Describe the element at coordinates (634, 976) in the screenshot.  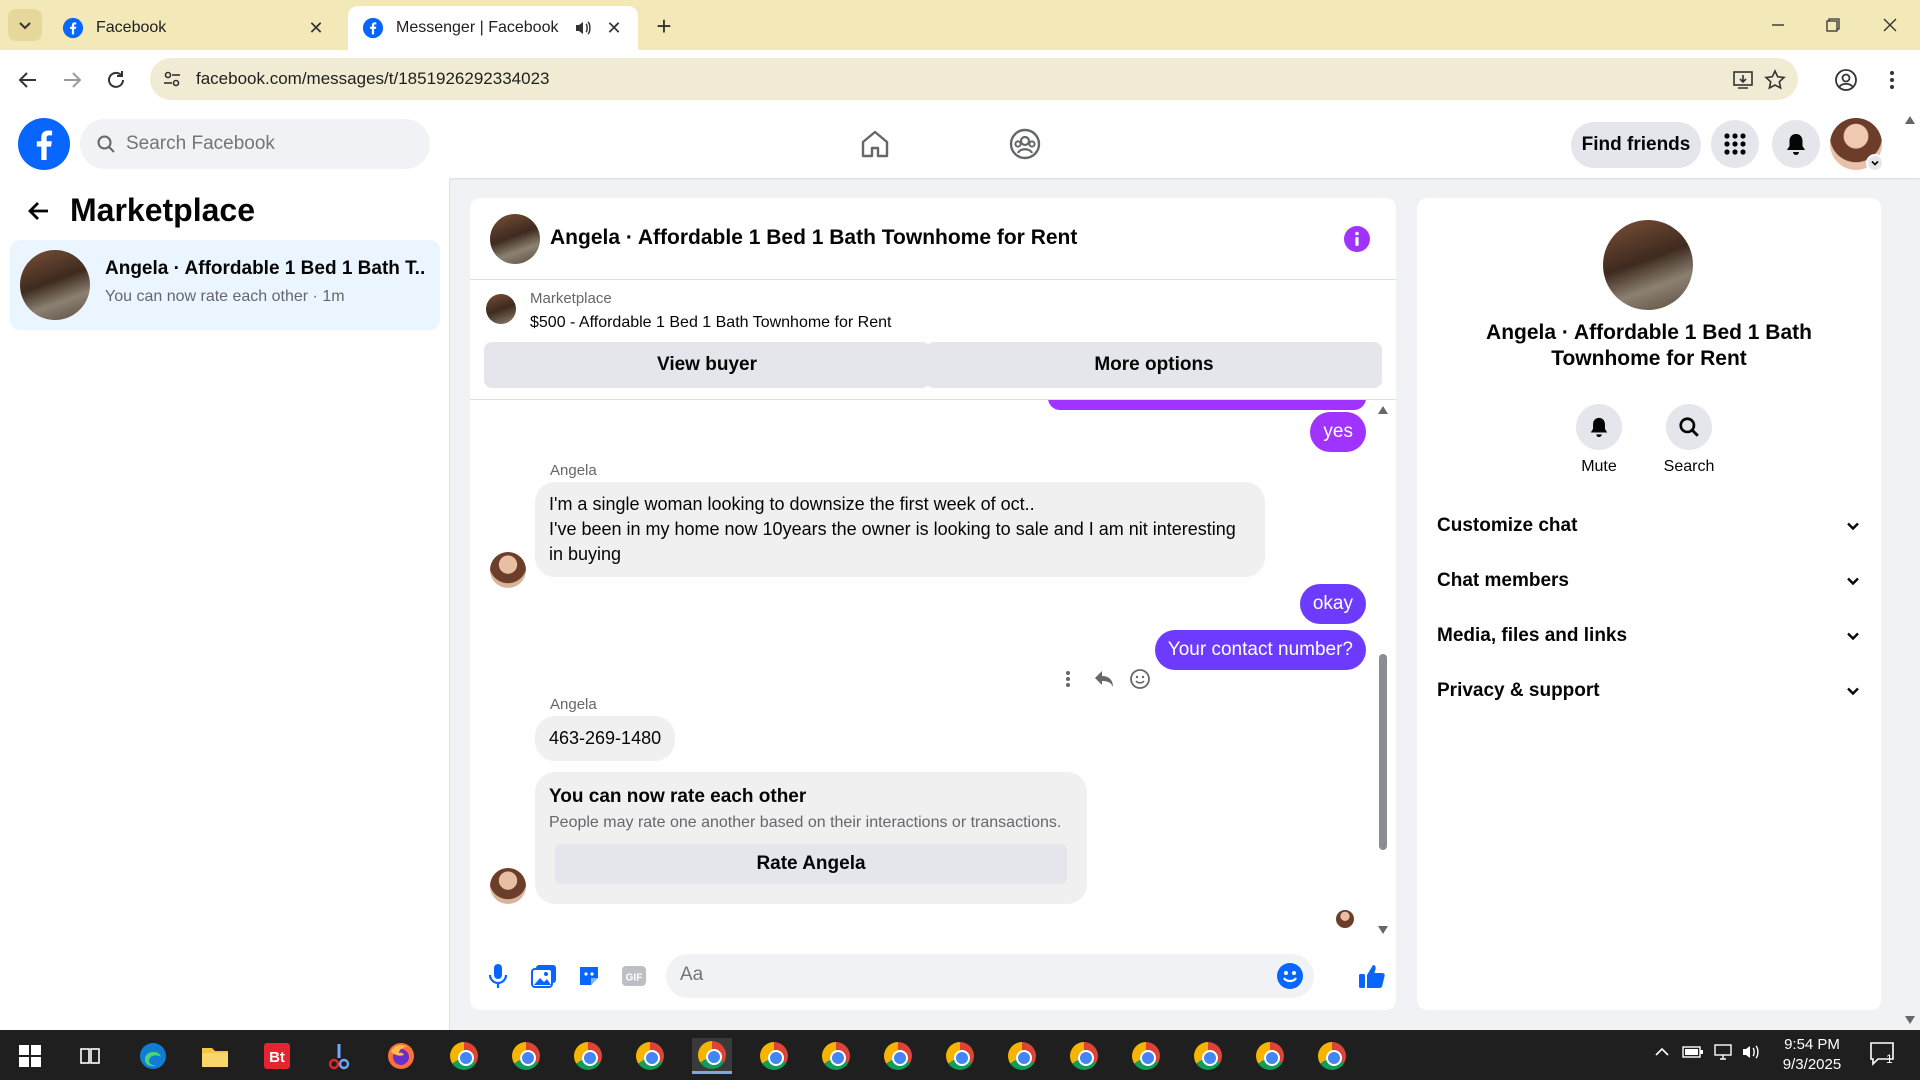
I see `gif-icon: GIF` at that location.